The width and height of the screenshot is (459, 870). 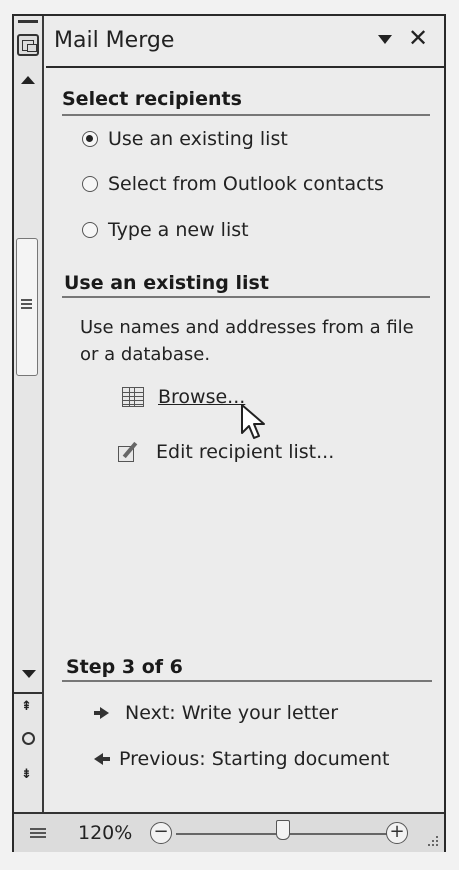 What do you see at coordinates (229, 832) in the screenshot?
I see `status-bar: 120% − +` at bounding box center [229, 832].